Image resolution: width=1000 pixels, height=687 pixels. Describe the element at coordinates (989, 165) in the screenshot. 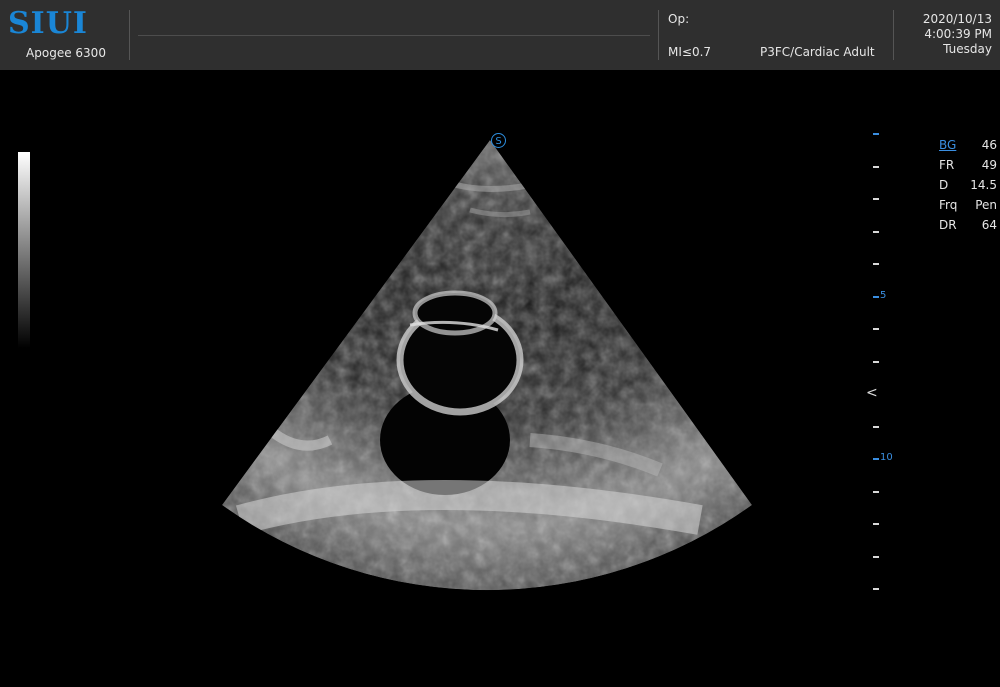

I see `param-value: 49` at that location.